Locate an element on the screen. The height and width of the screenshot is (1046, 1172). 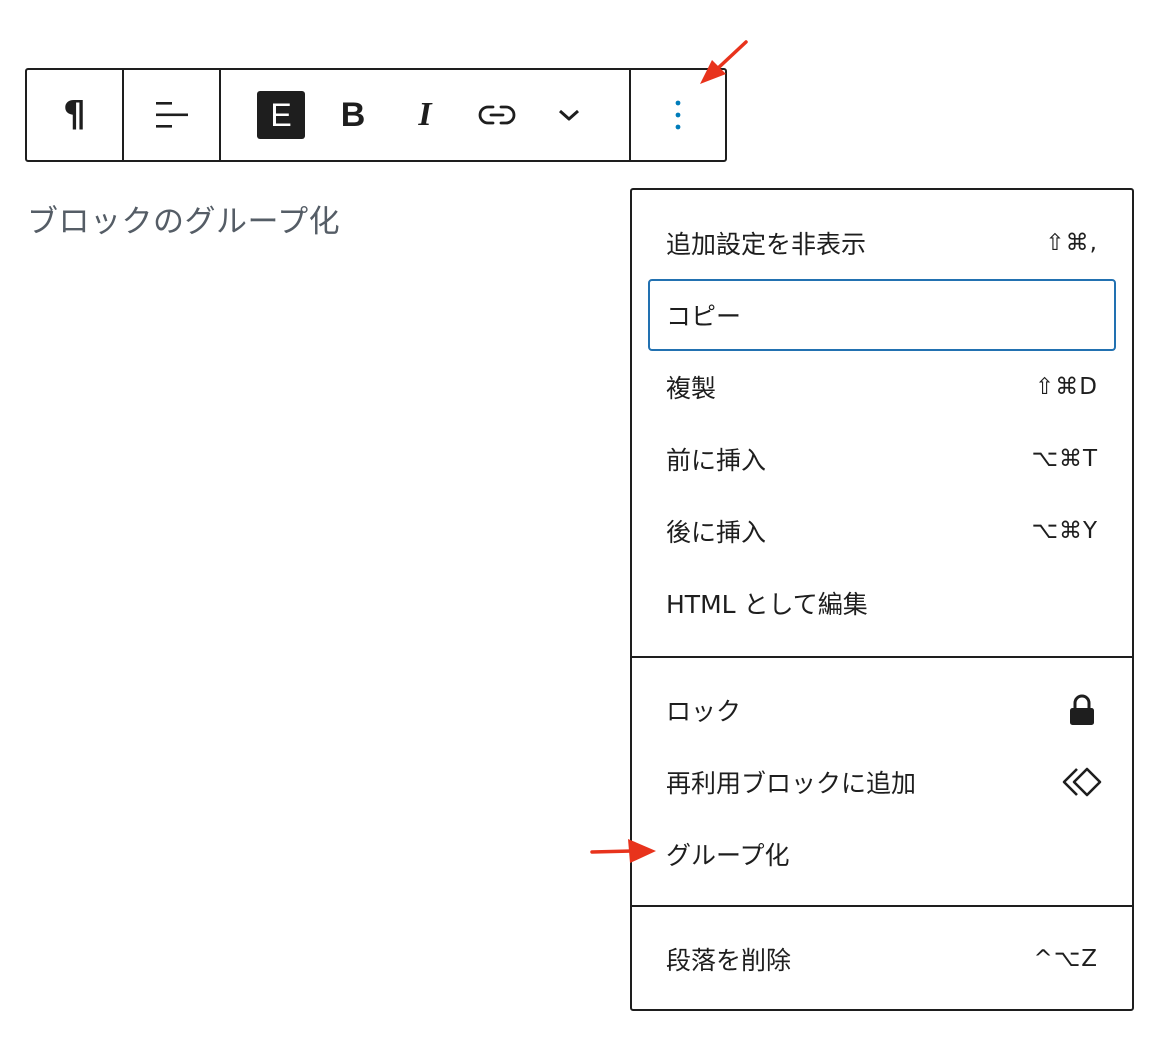
bold-icon: B is located at coordinates (353, 115).